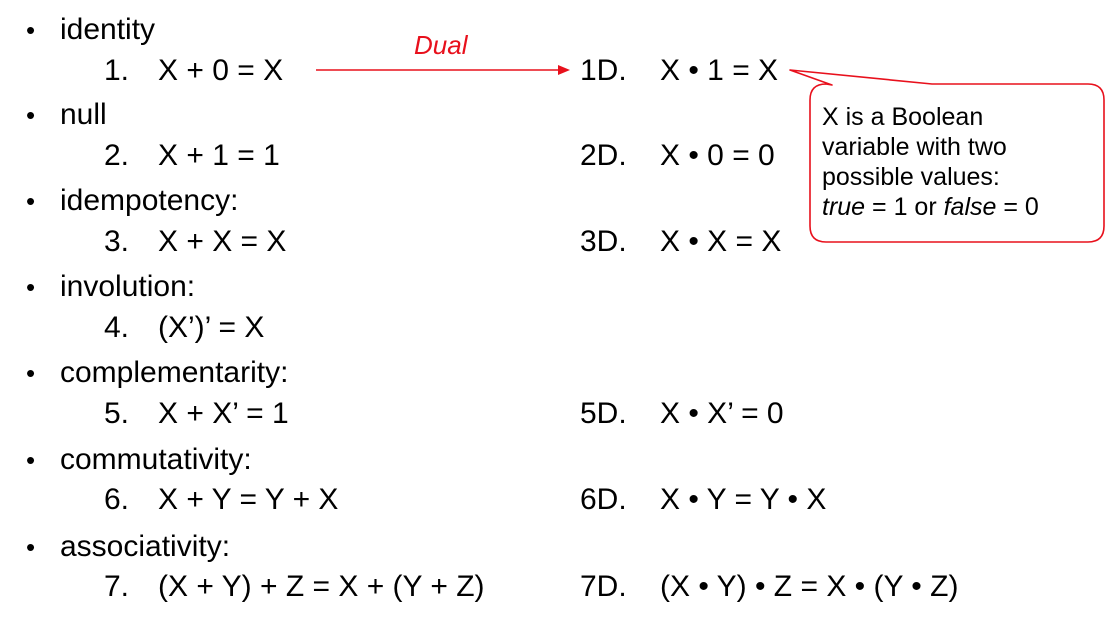 This screenshot has width=1113, height=622. What do you see at coordinates (717, 155) in the screenshot?
I see `dual-law-2d: X • 0 = 0` at bounding box center [717, 155].